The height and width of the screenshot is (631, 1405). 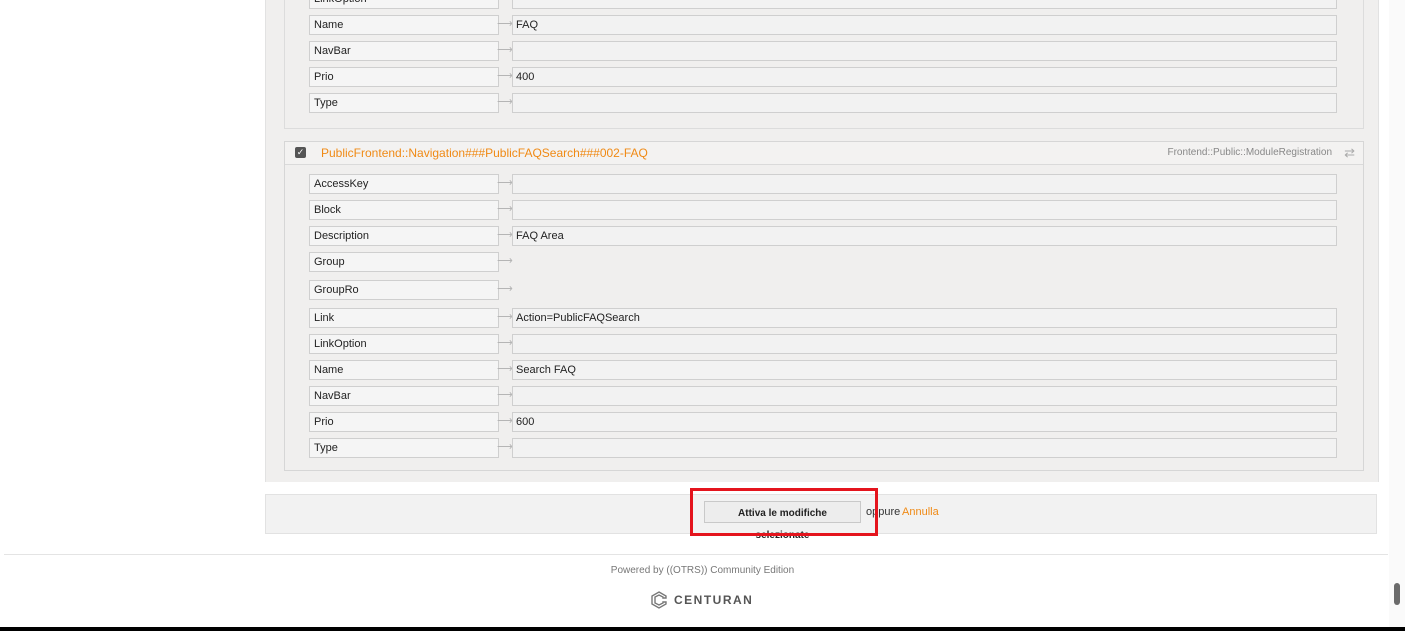 I want to click on setting-module-label: Frontend::Public::ModuleRegistration, so click(x=1249, y=152).